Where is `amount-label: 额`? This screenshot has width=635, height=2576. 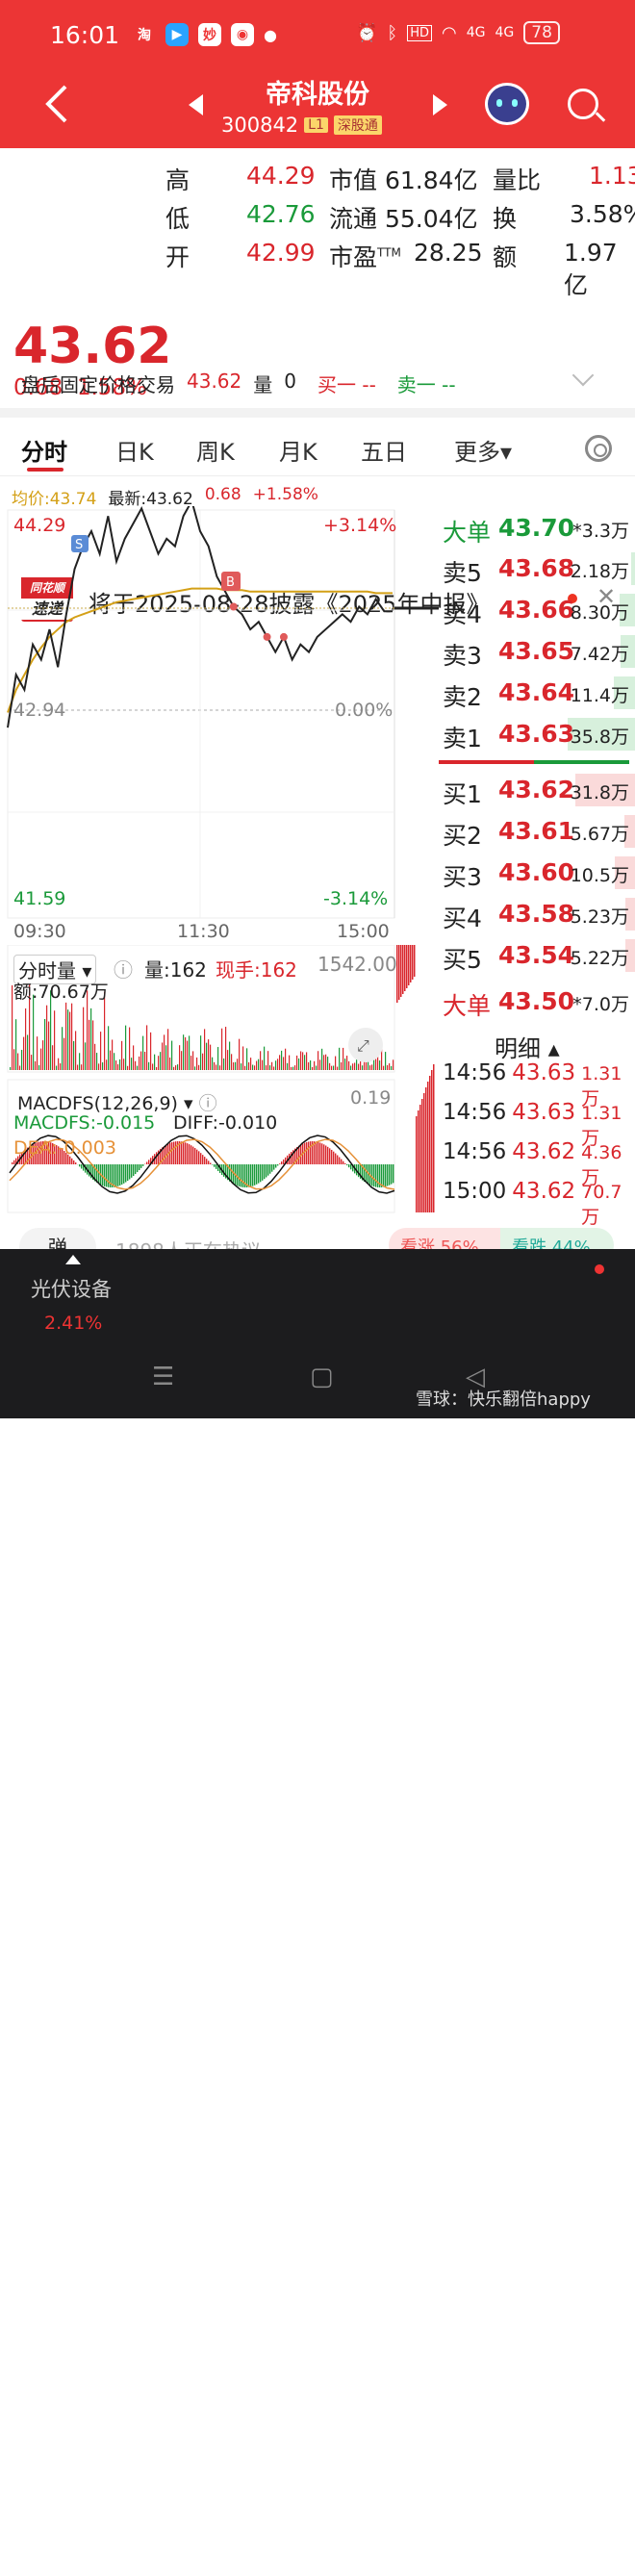
amount-label: 额 is located at coordinates (505, 256).